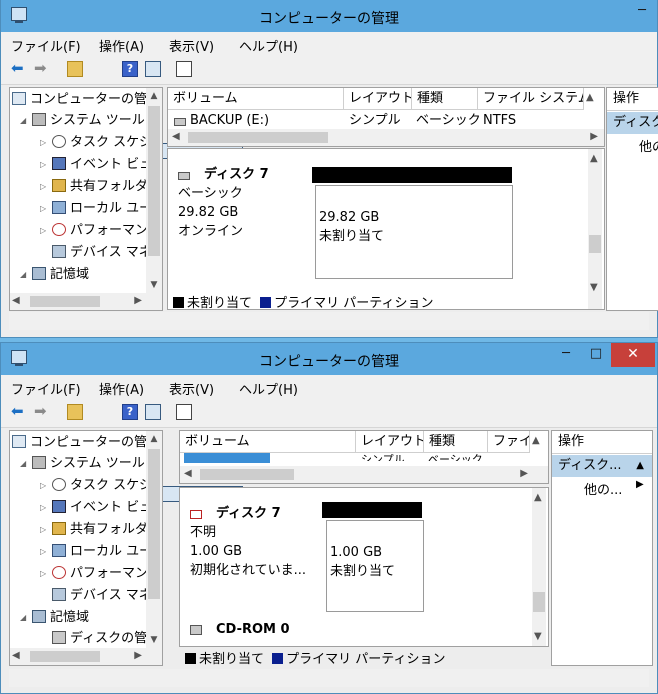  Describe the element at coordinates (596, 355) in the screenshot. I see `maximize-button: □` at that location.